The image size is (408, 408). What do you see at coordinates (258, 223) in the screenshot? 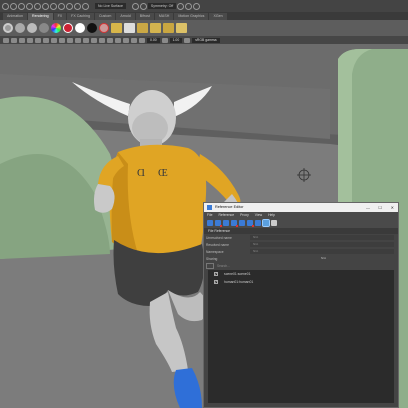
I see `select-objects-icon` at bounding box center [258, 223].